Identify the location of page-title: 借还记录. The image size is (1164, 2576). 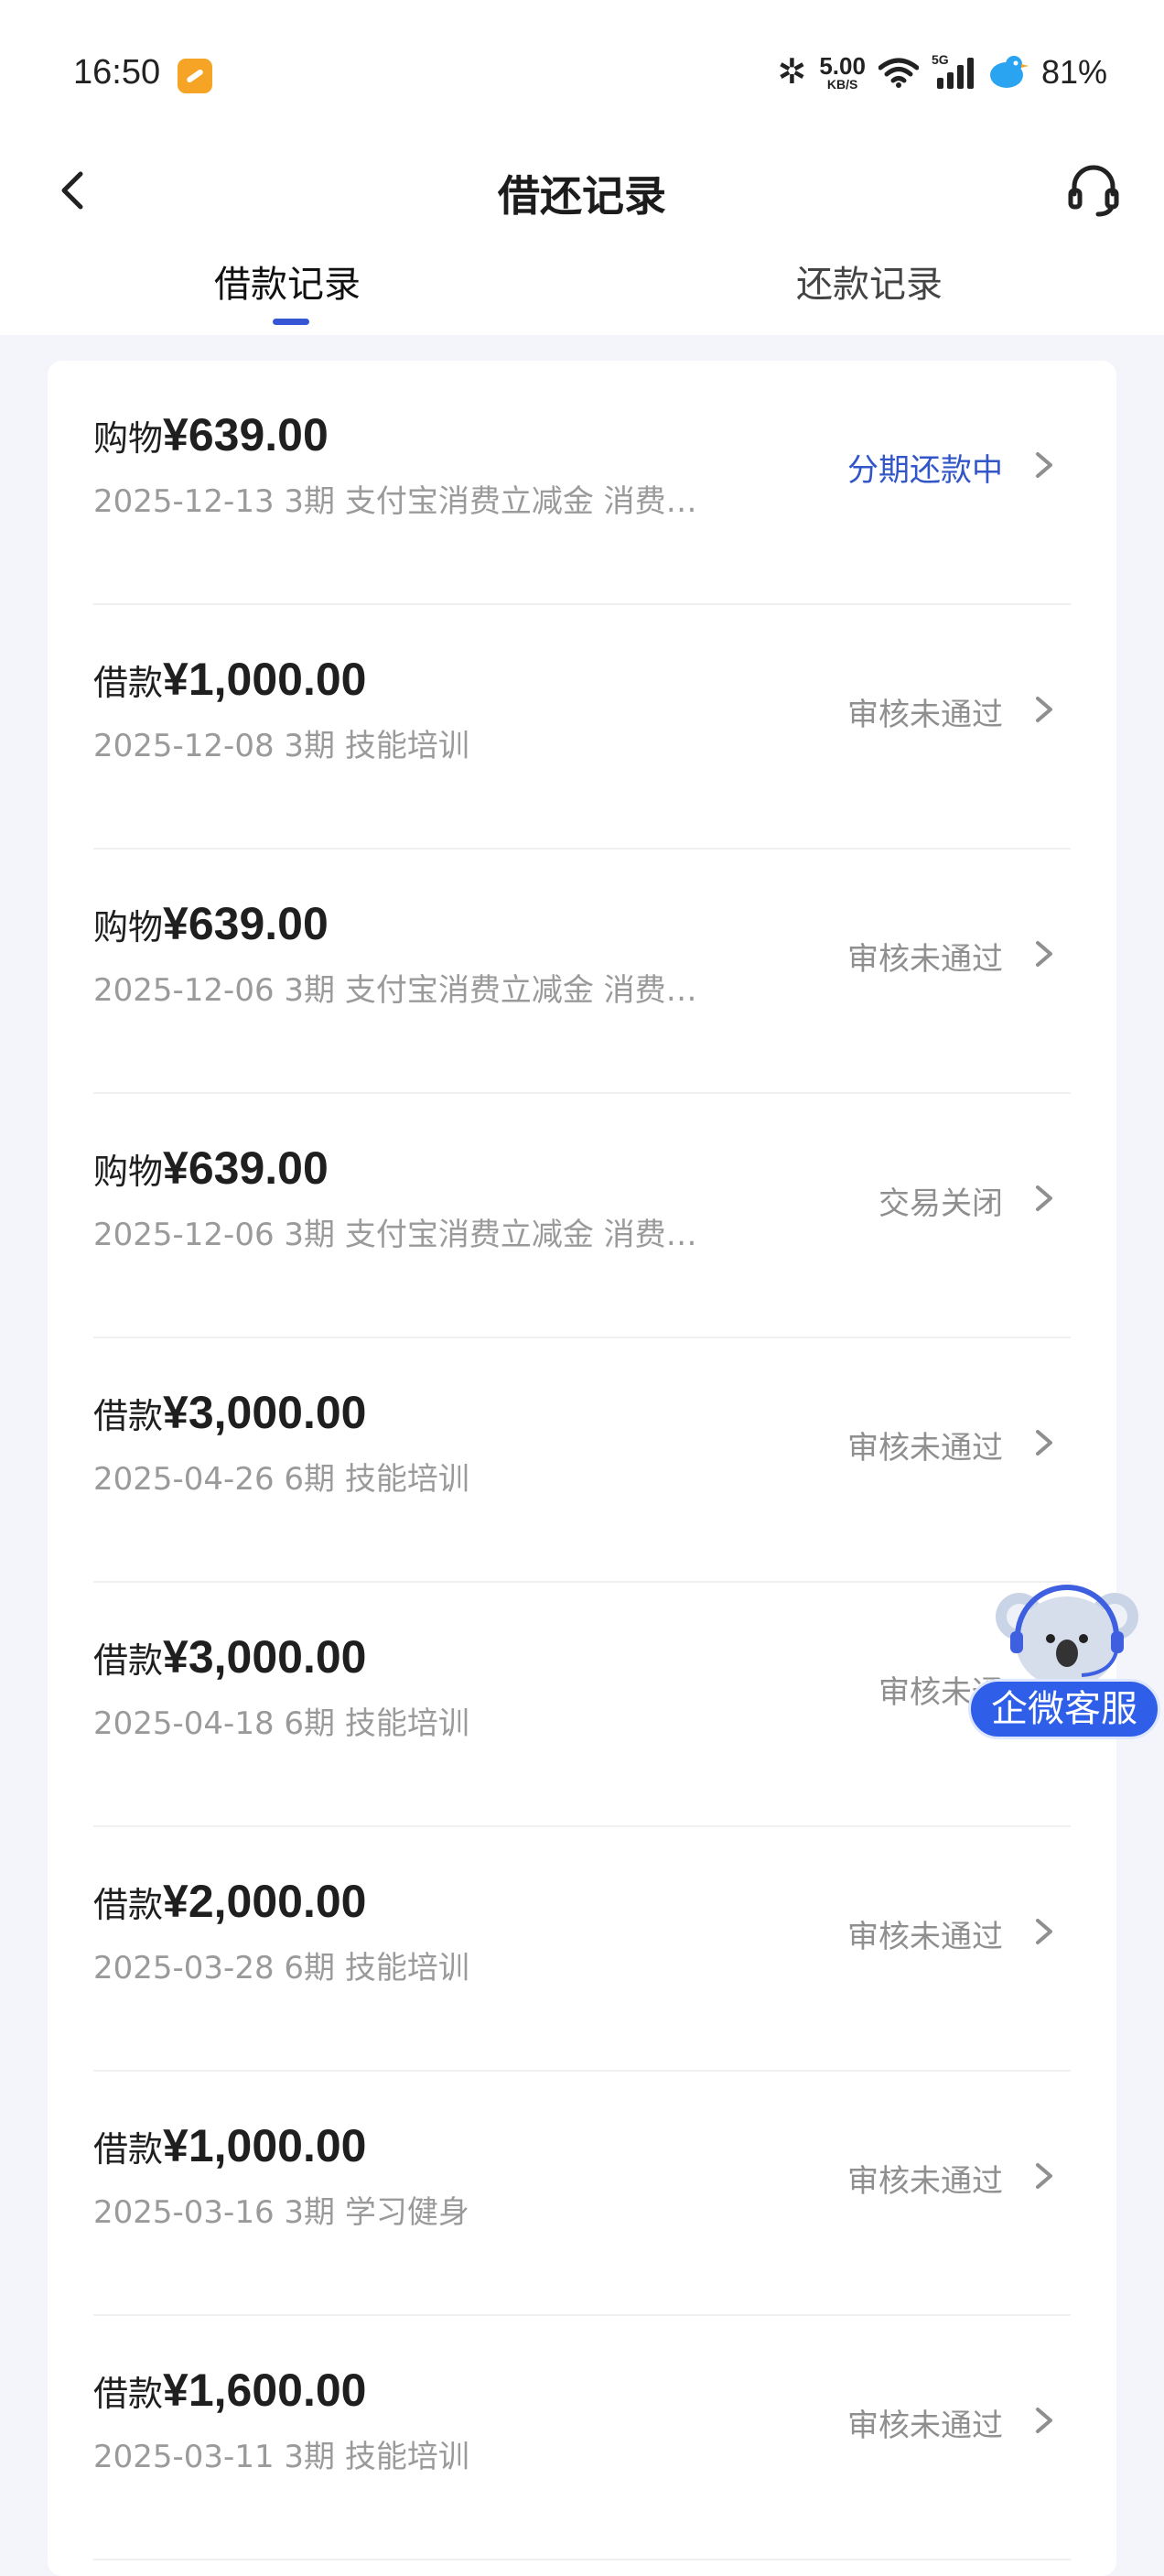
(582, 196).